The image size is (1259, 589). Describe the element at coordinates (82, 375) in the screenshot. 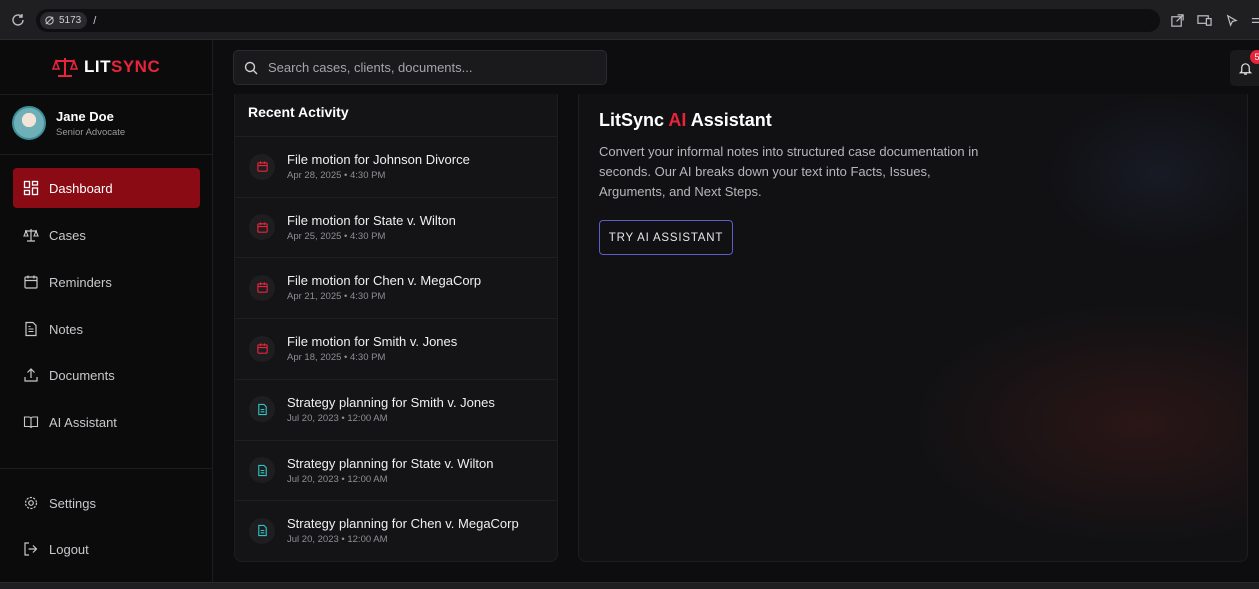

I see `nav-label: Documents` at that location.